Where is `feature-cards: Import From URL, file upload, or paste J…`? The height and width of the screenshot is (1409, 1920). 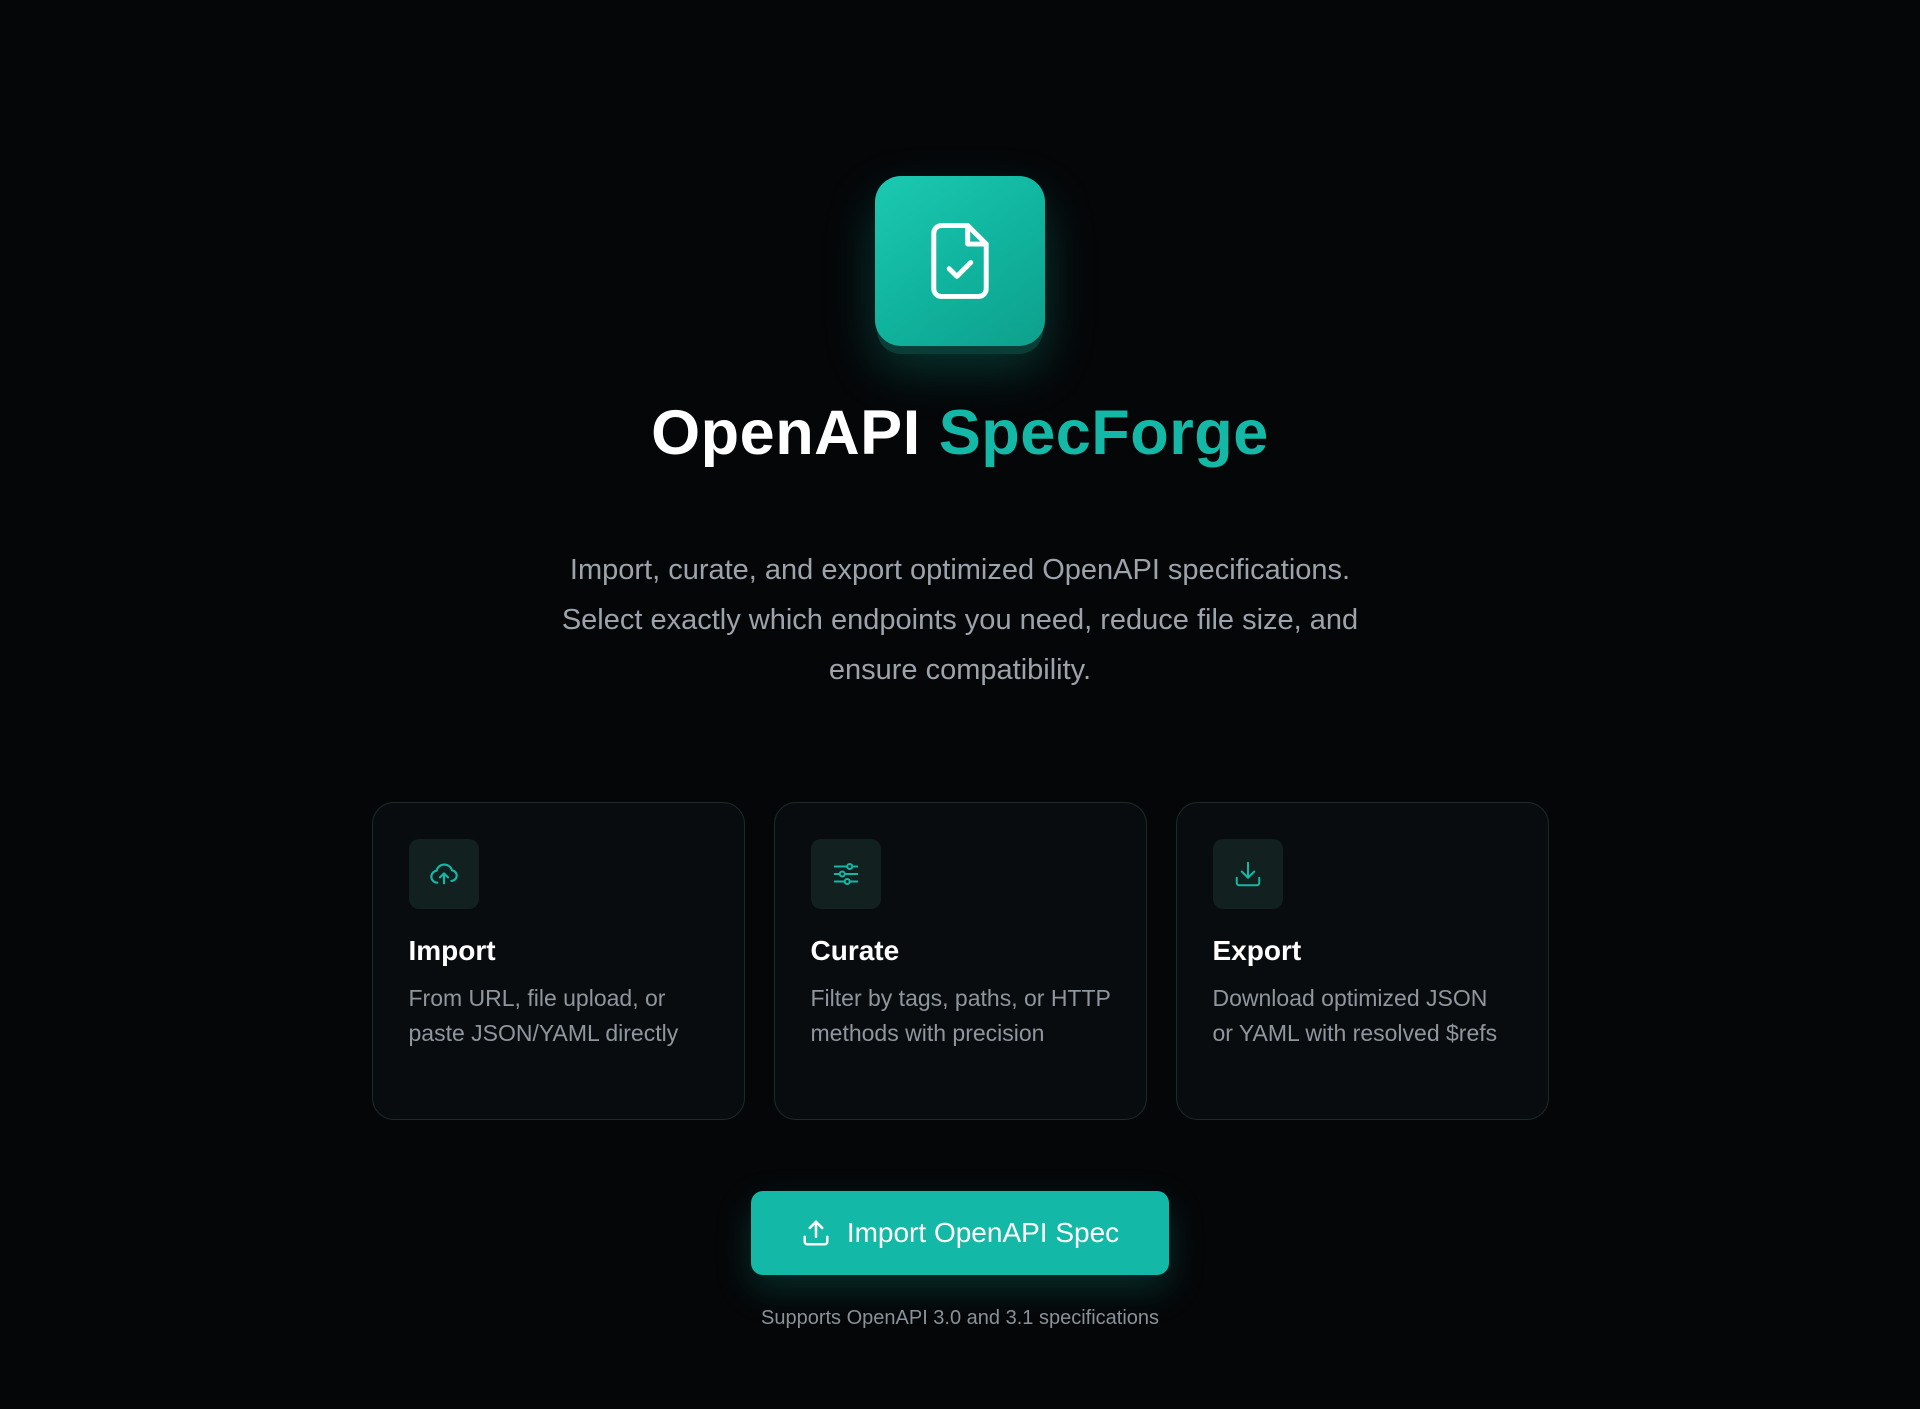
feature-cards: Import From URL, file upload, or paste J… is located at coordinates (960, 961).